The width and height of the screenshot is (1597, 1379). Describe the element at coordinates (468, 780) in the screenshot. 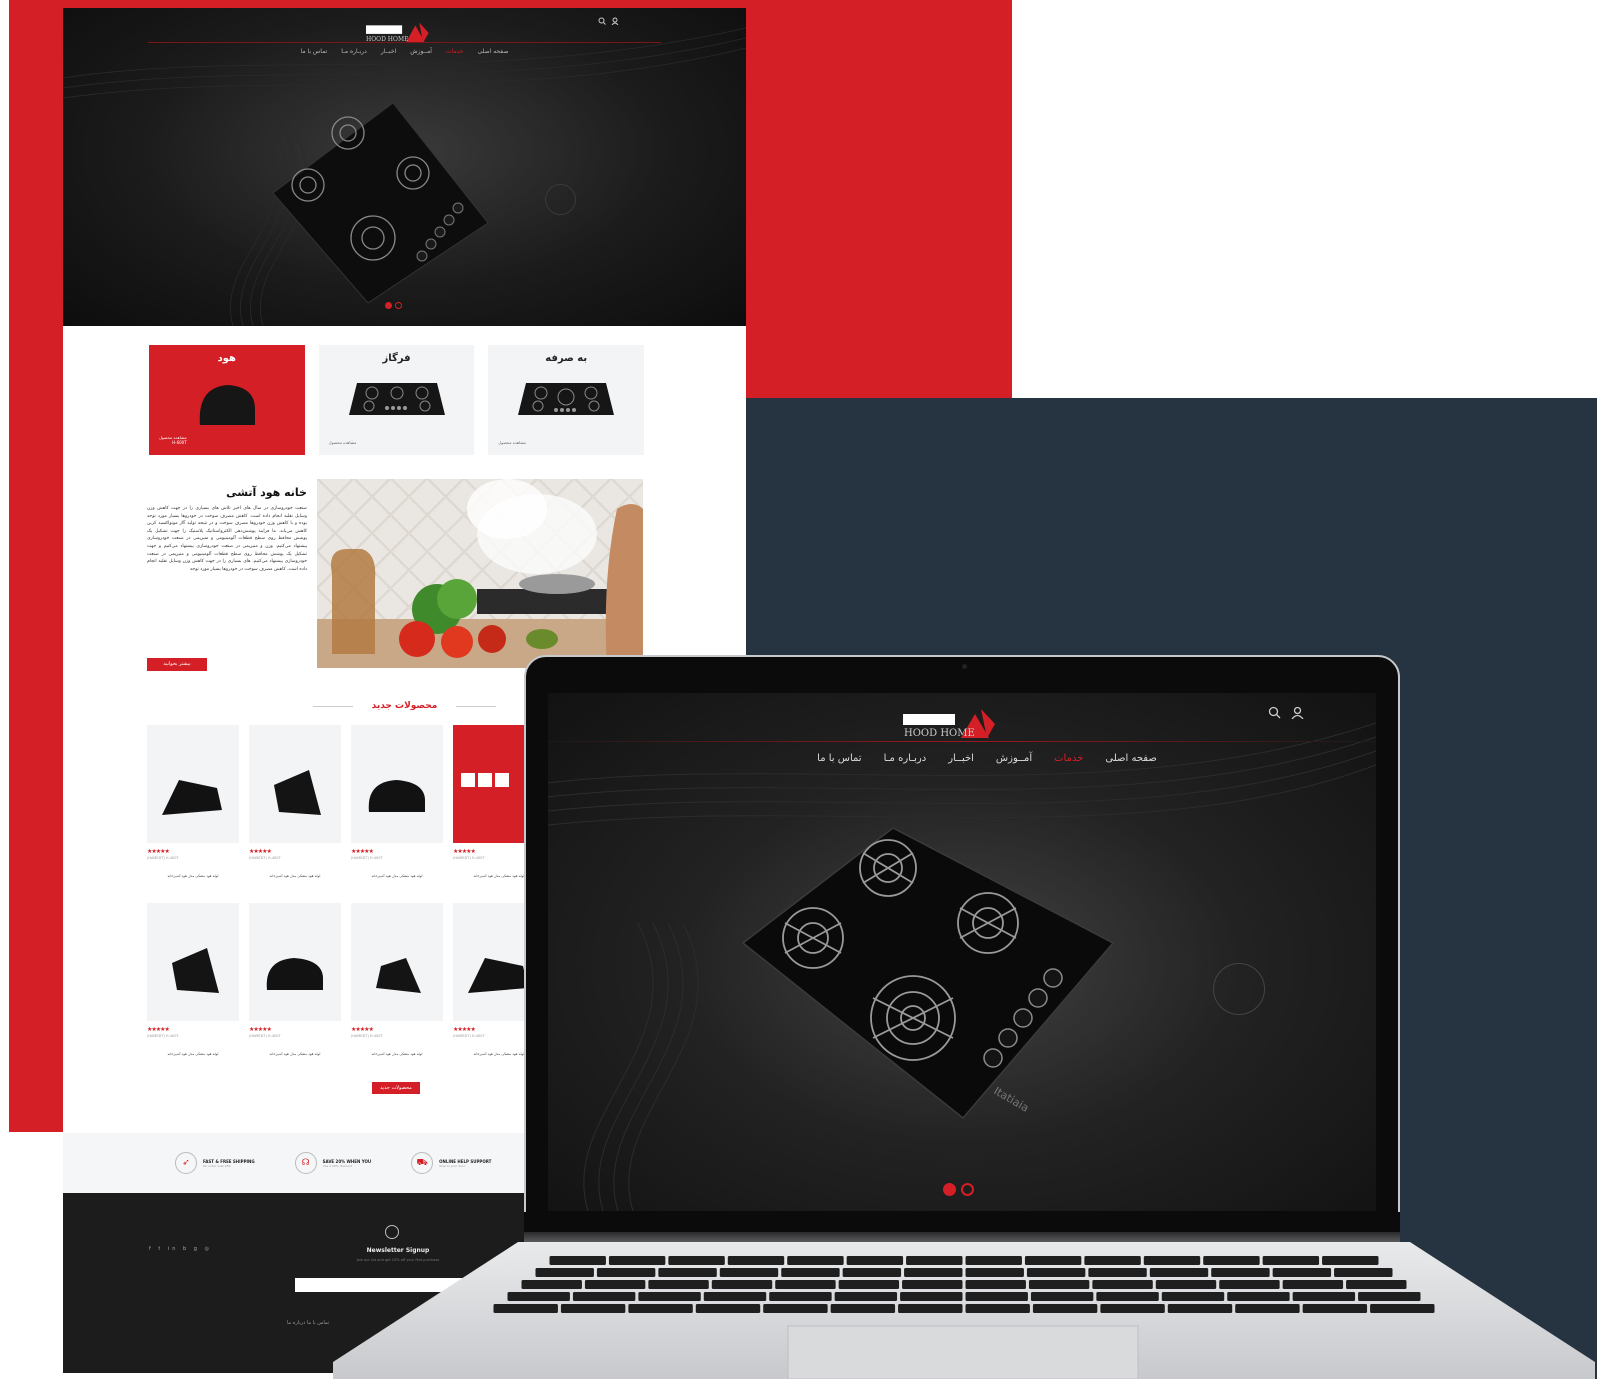

I see `compare-icon` at that location.